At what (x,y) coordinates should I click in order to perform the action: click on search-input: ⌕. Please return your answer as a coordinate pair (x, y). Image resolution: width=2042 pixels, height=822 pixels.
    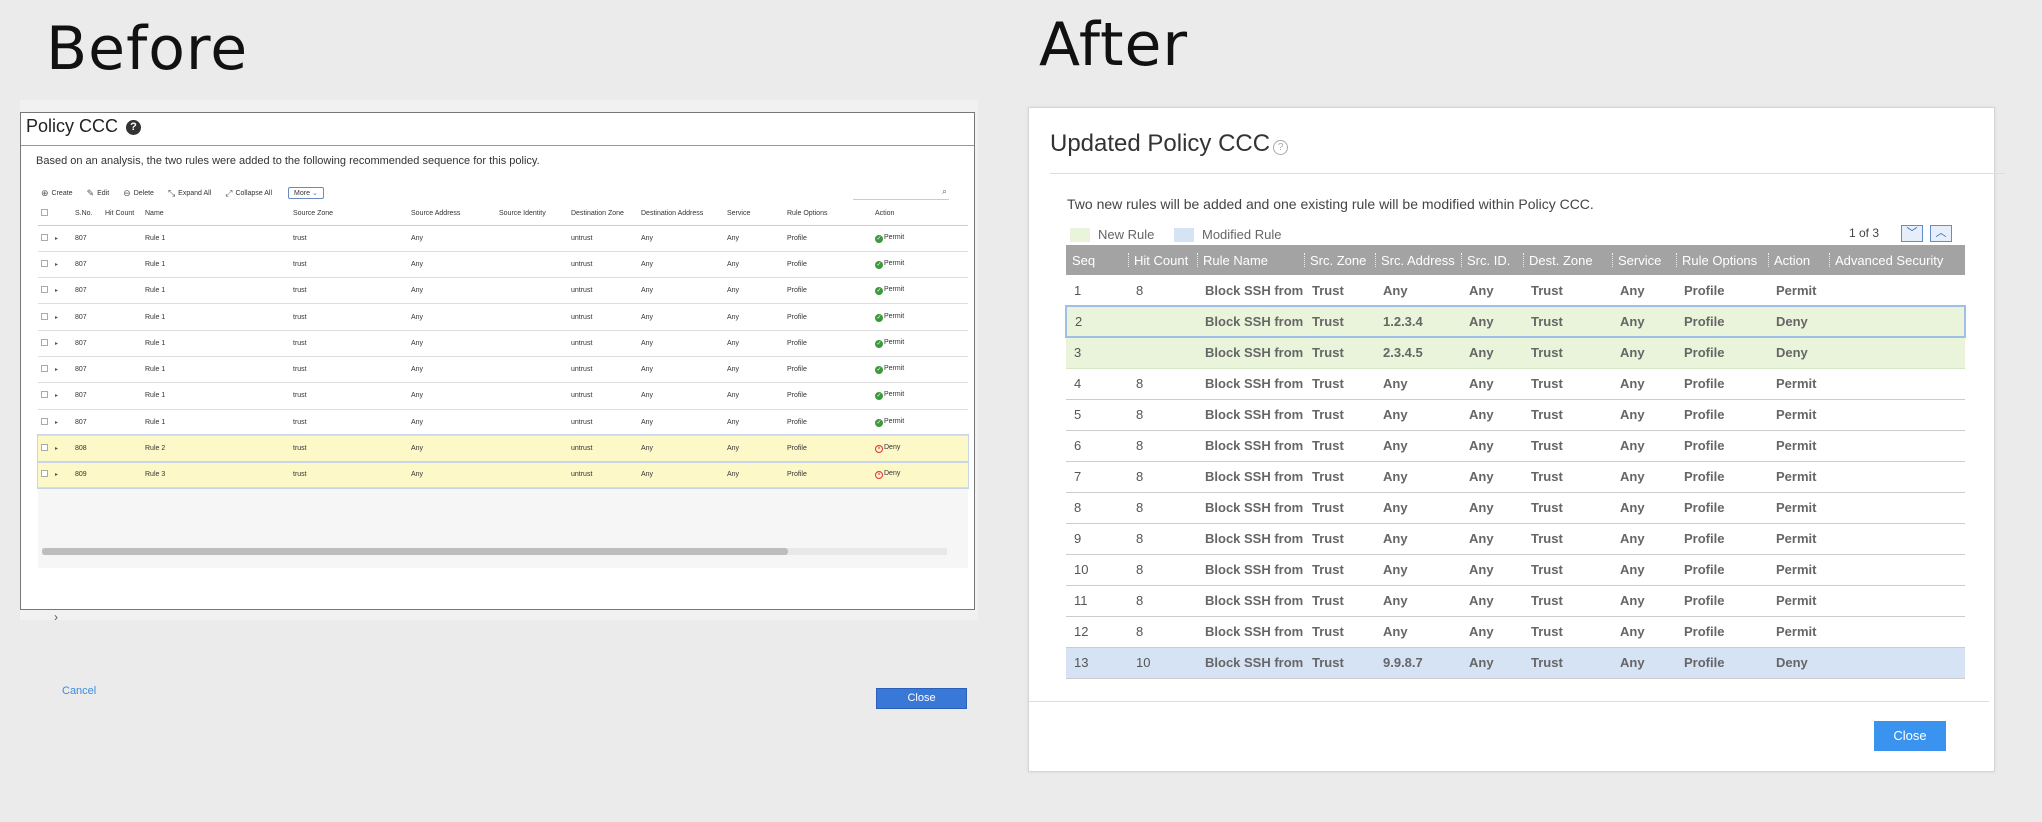
    Looking at the image, I should click on (901, 193).